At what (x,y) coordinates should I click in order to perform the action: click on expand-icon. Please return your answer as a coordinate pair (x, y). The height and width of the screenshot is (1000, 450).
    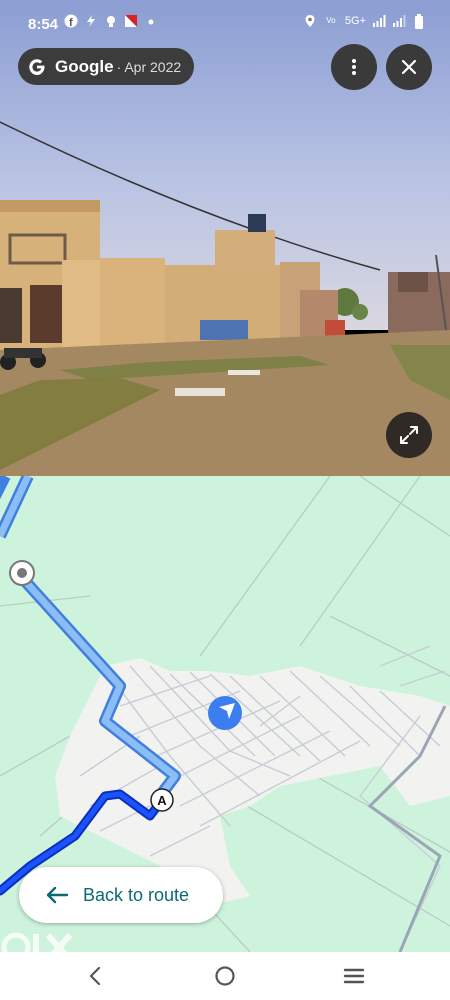
    Looking at the image, I should click on (409, 435).